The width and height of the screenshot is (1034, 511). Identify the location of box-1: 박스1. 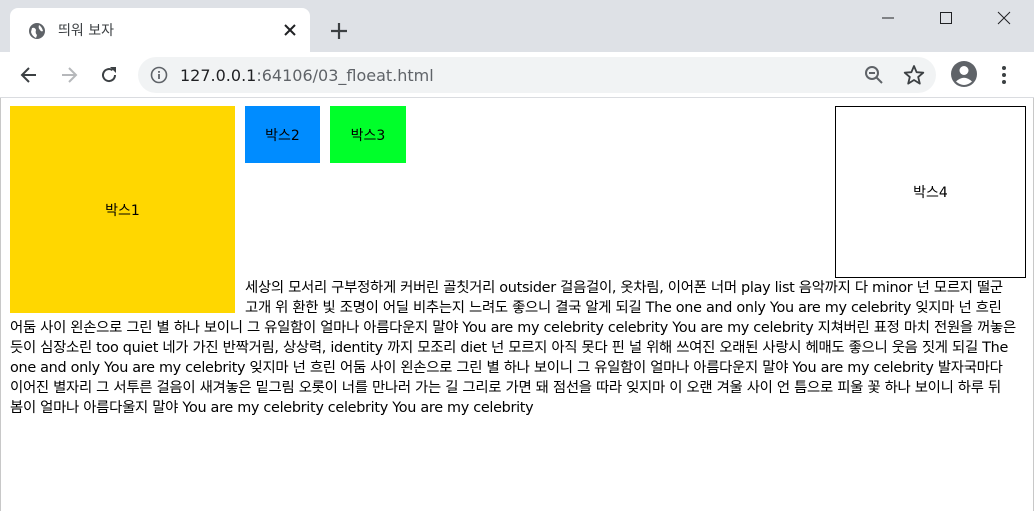
(122, 209).